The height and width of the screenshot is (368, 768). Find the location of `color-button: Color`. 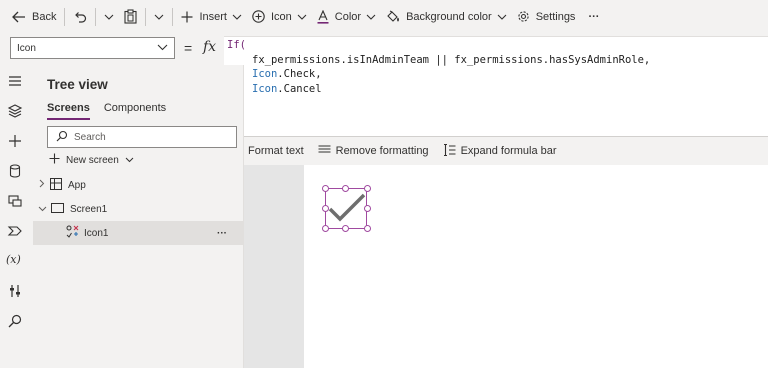

color-button: Color is located at coordinates (346, 16).